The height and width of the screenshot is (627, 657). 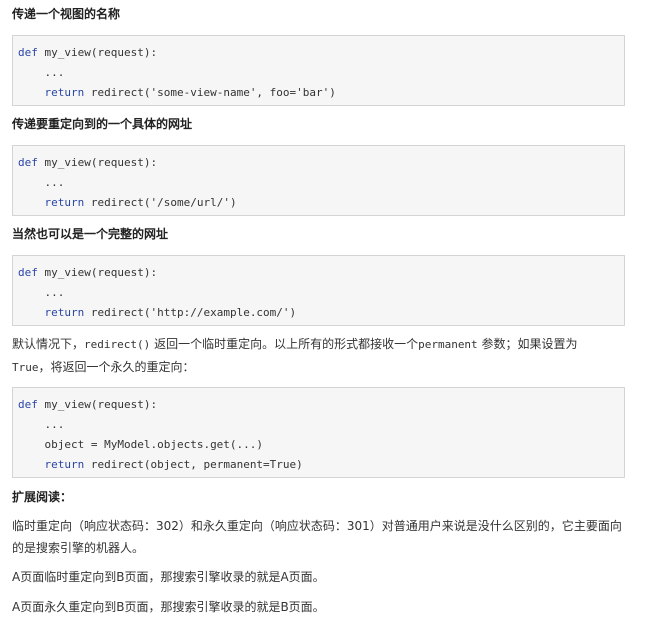 What do you see at coordinates (168, 607) in the screenshot?
I see `extended-paragraph-3: A页面永久重定向到B页面，那搜索引擎收录的就是B页面。` at bounding box center [168, 607].